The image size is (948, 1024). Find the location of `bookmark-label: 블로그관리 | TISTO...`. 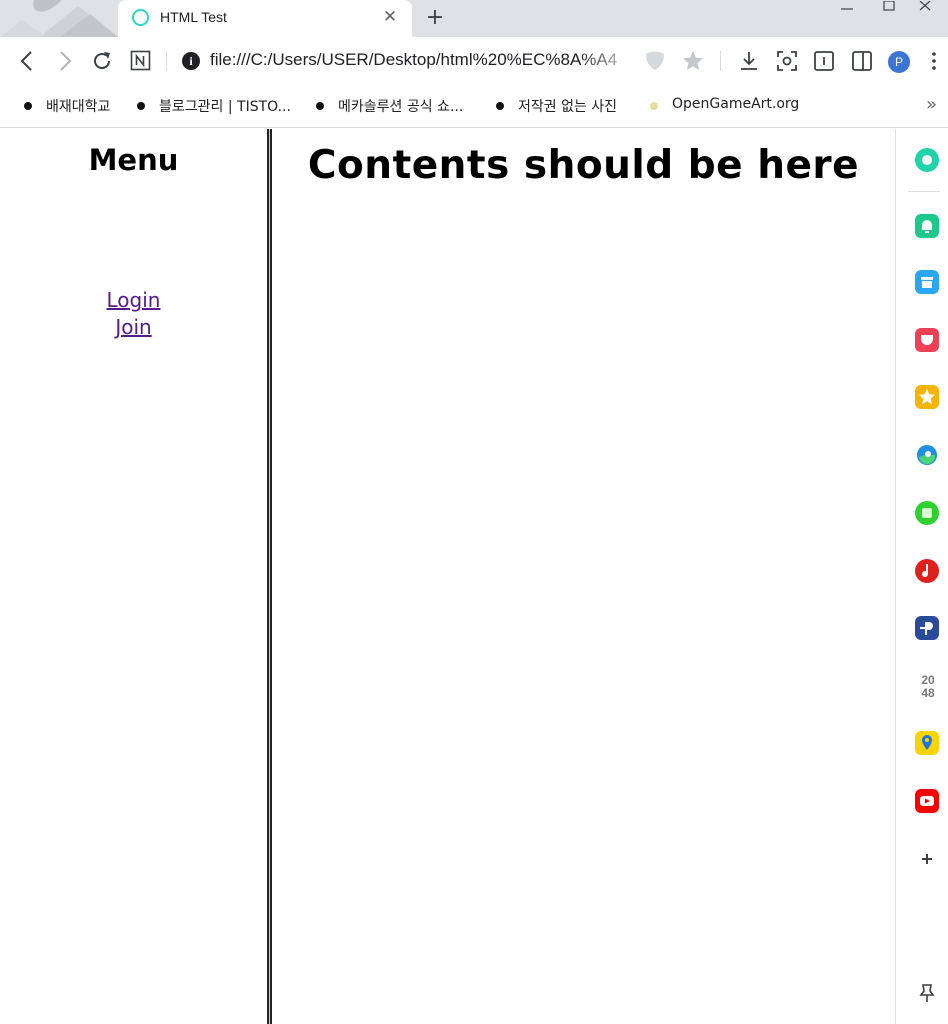

bookmark-label: 블로그관리 | TISTO... is located at coordinates (225, 107).